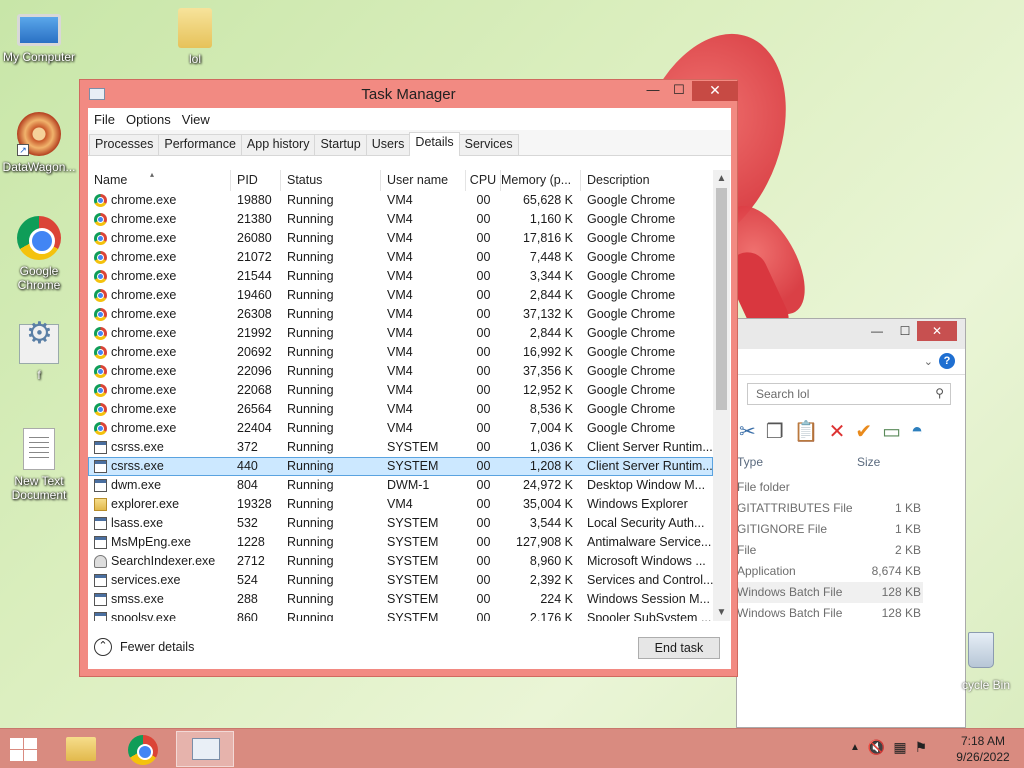  I want to click on column-header-name: ▴ Name, so click(159, 180).